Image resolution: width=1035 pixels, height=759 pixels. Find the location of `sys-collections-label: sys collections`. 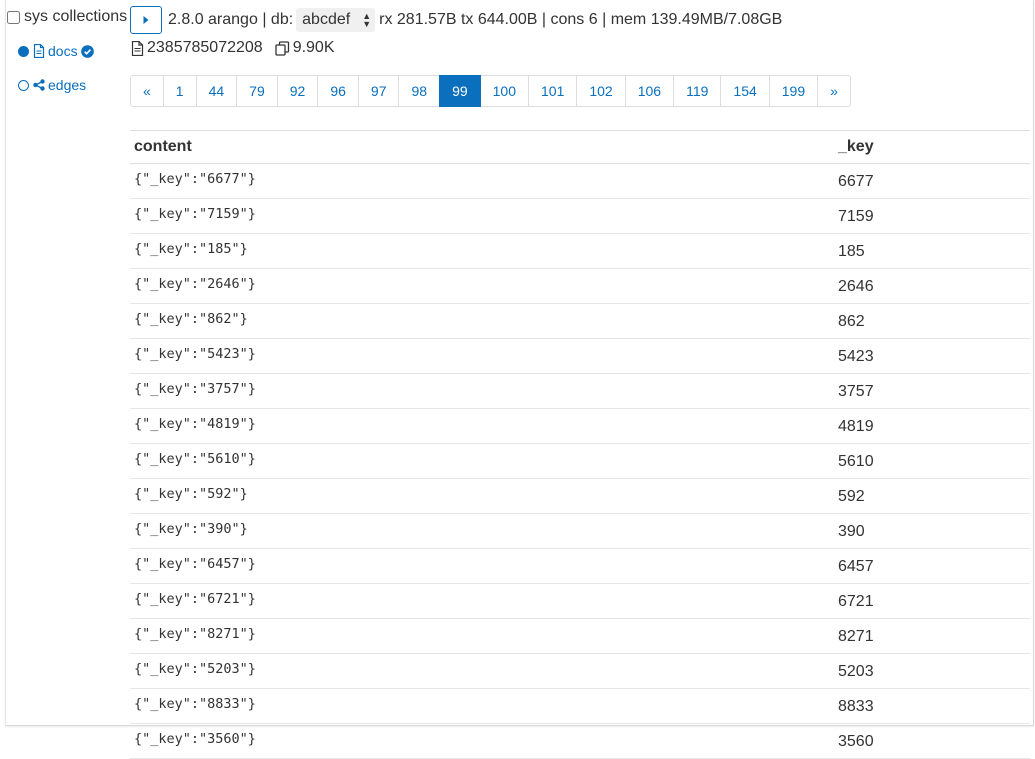

sys-collections-label: sys collections is located at coordinates (76, 16).